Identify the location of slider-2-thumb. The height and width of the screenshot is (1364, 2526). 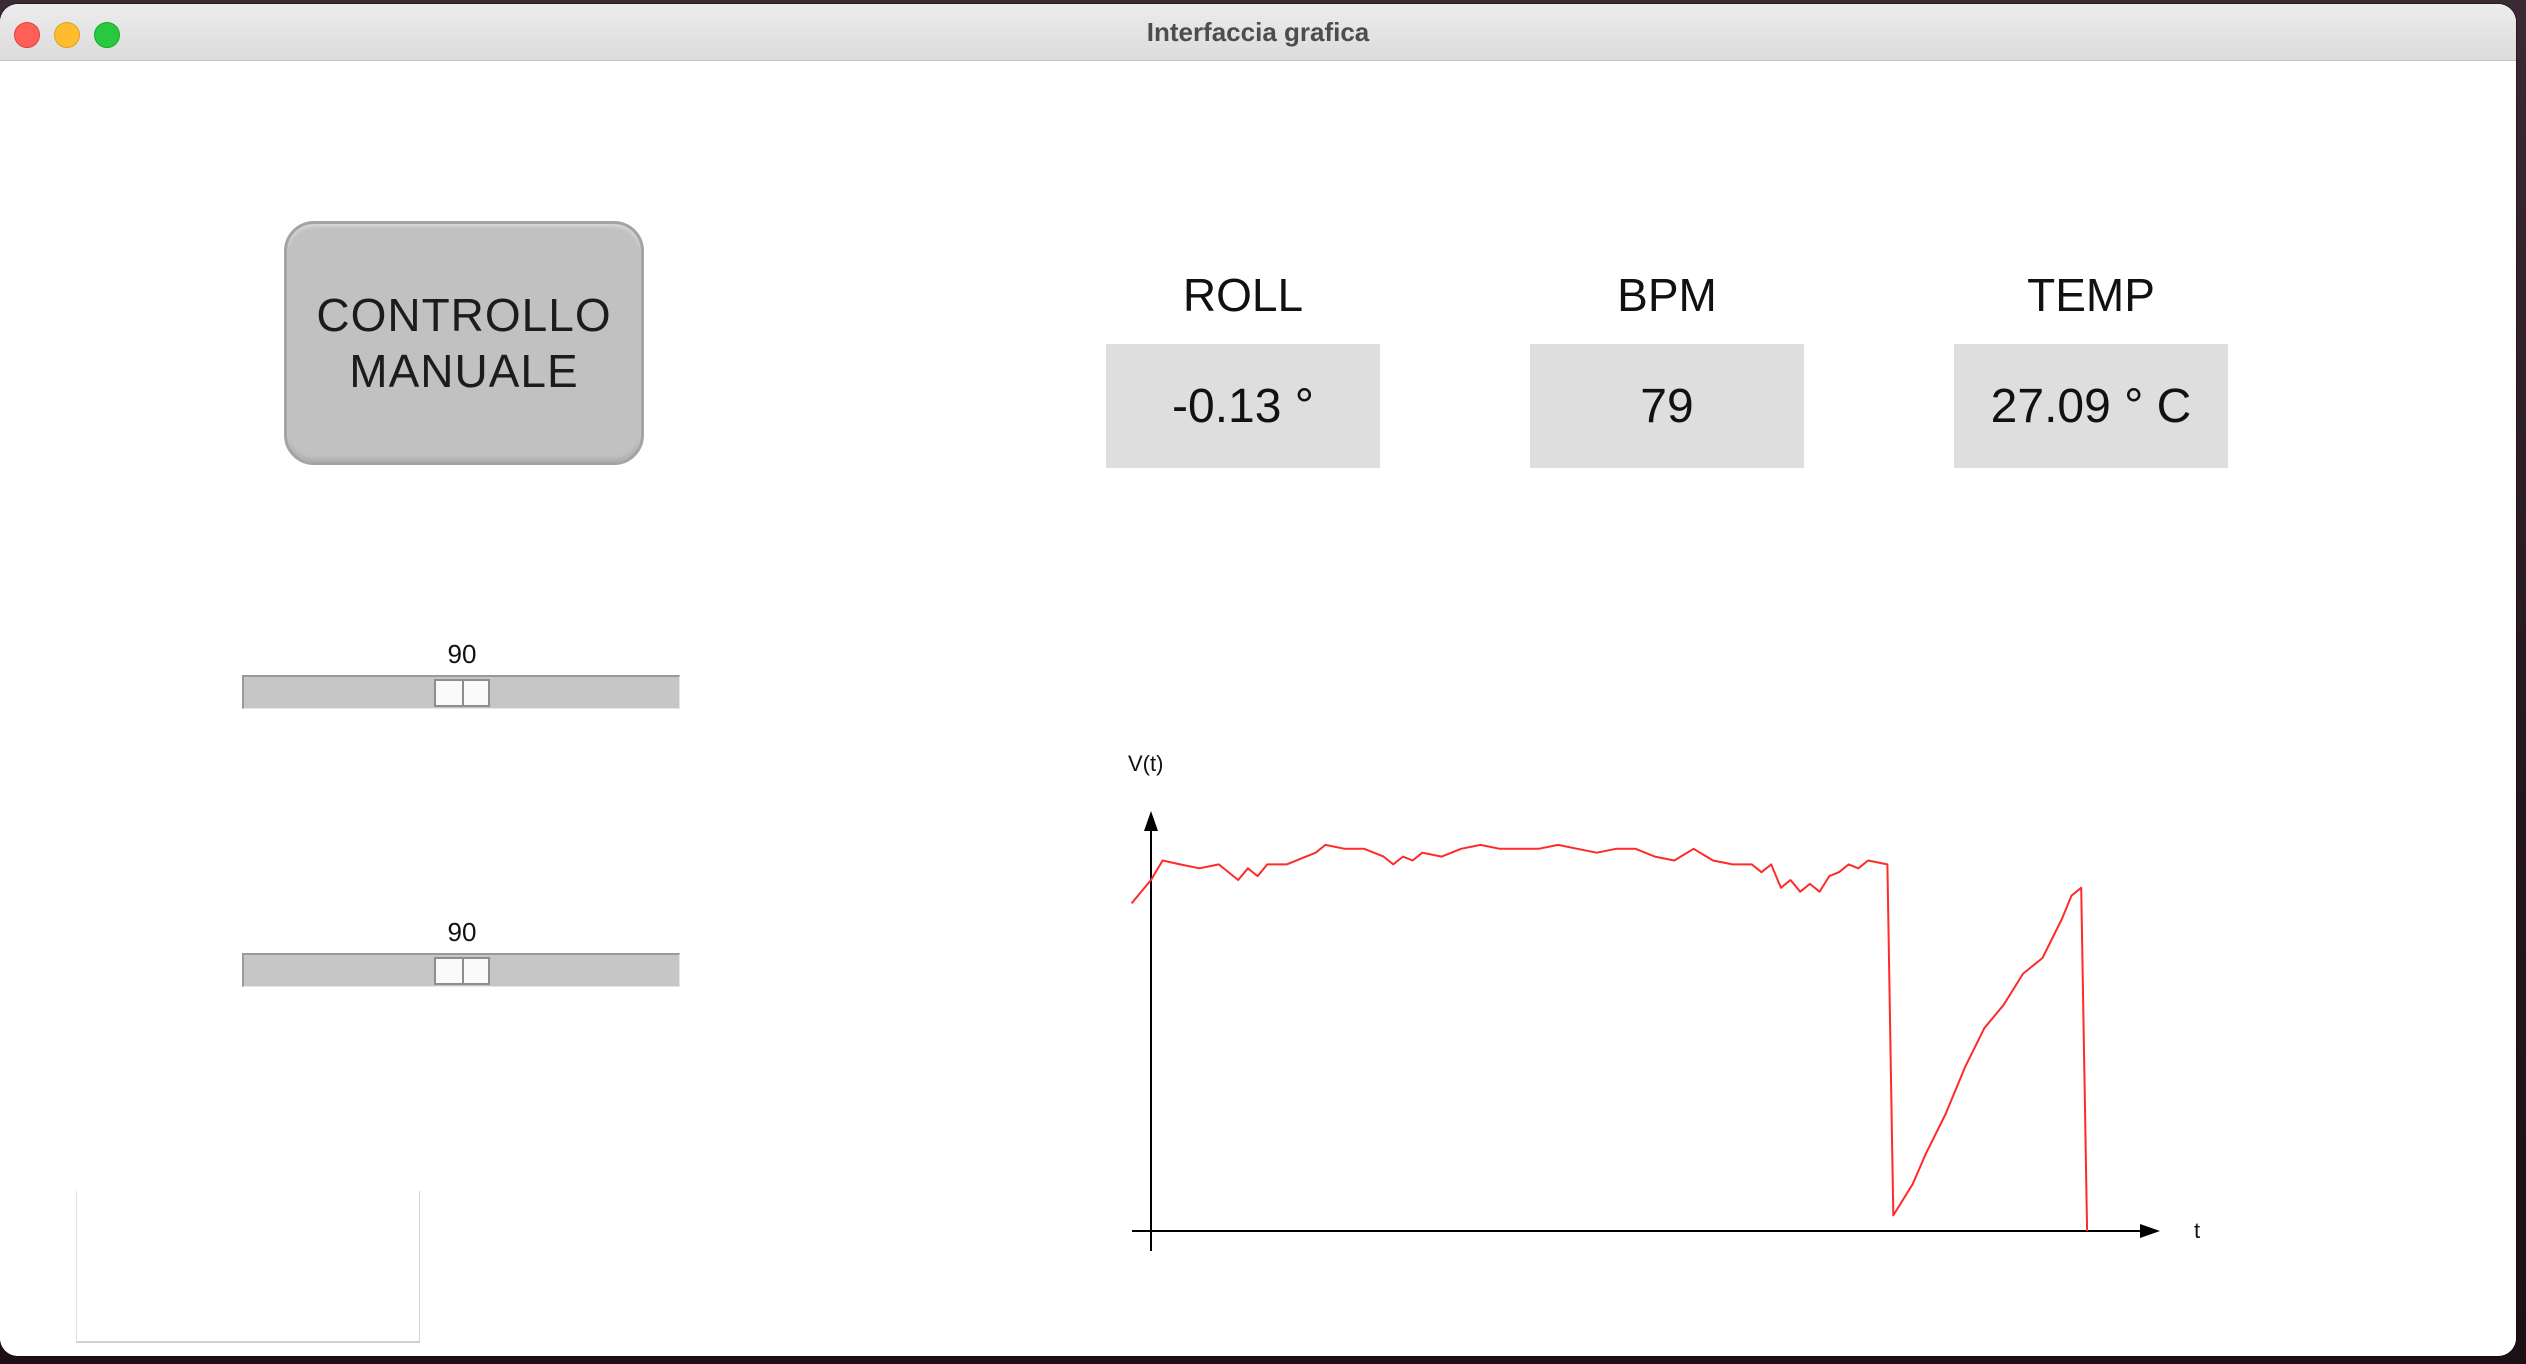
(462, 971).